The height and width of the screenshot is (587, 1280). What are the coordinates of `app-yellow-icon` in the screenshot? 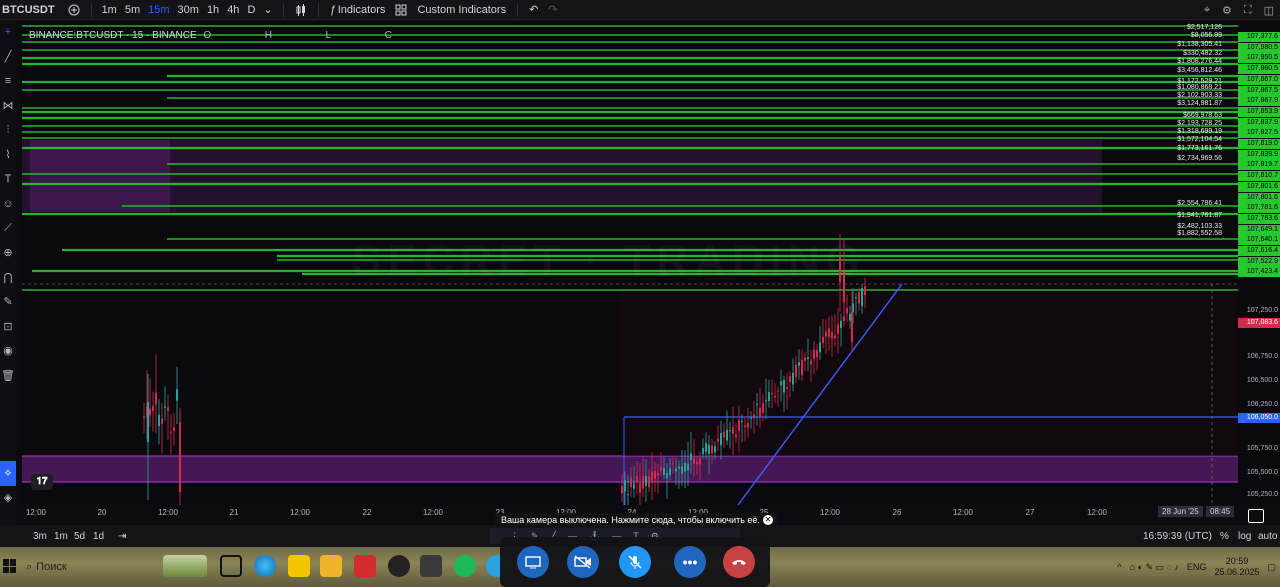 It's located at (299, 566).